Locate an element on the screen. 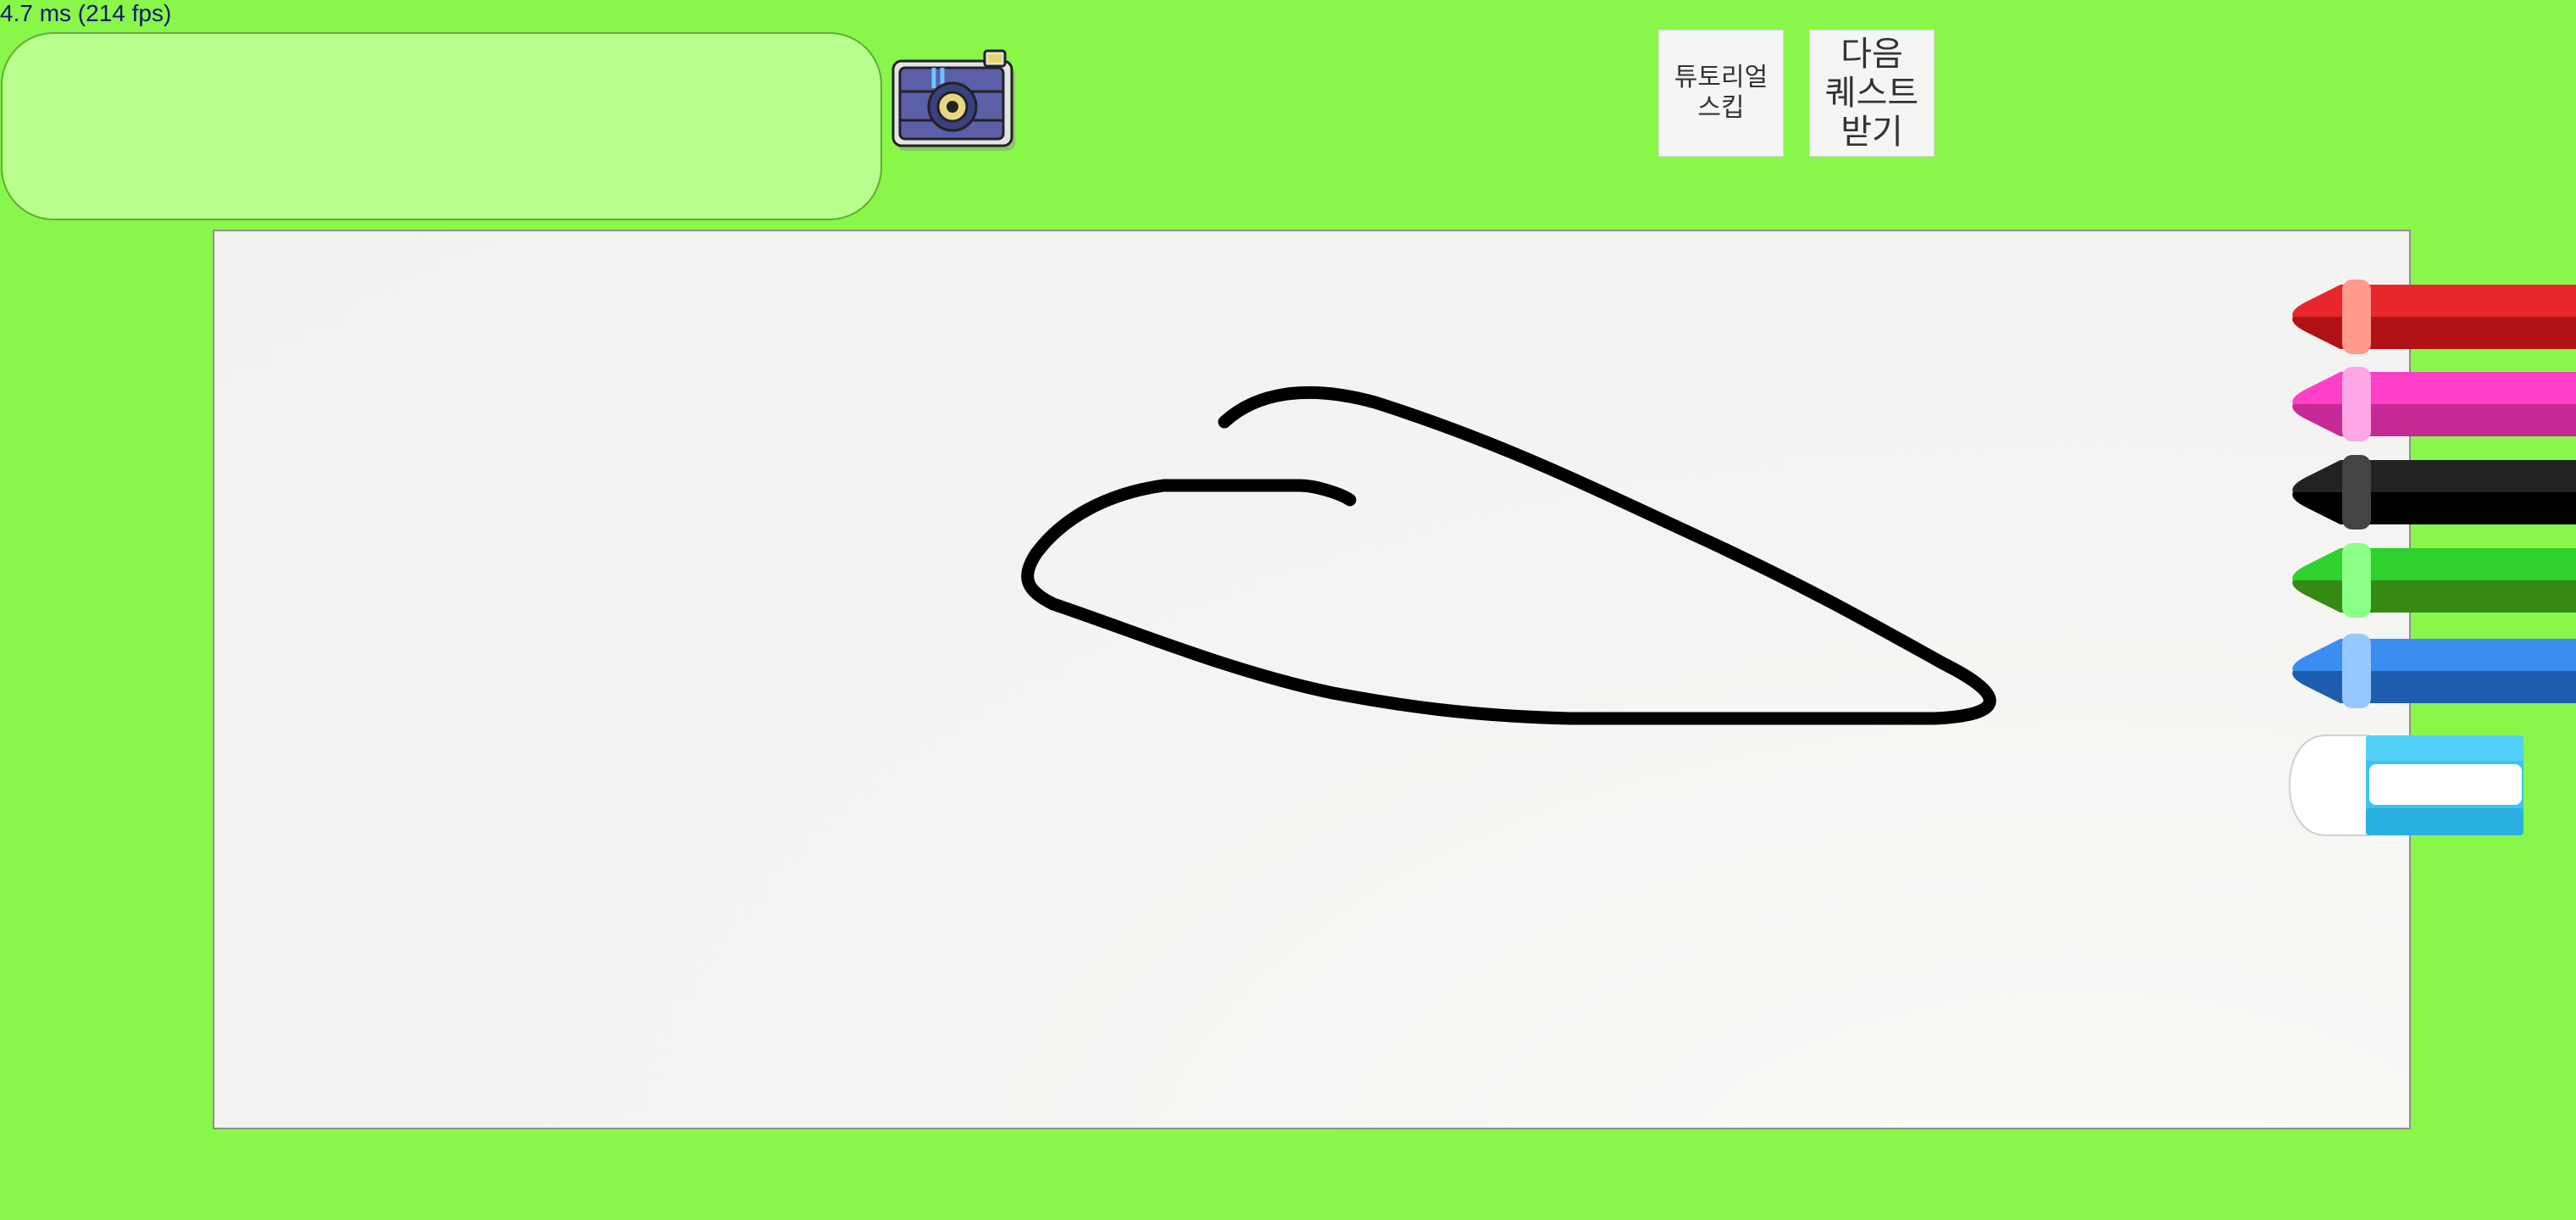 The width and height of the screenshot is (2576, 1220). crayon-pink is located at coordinates (2432, 404).